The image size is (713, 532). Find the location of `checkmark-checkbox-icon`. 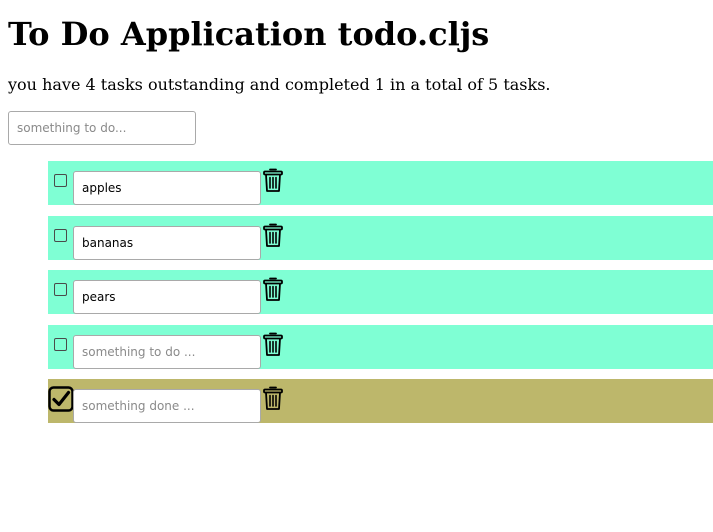

checkmark-checkbox-icon is located at coordinates (61, 399).